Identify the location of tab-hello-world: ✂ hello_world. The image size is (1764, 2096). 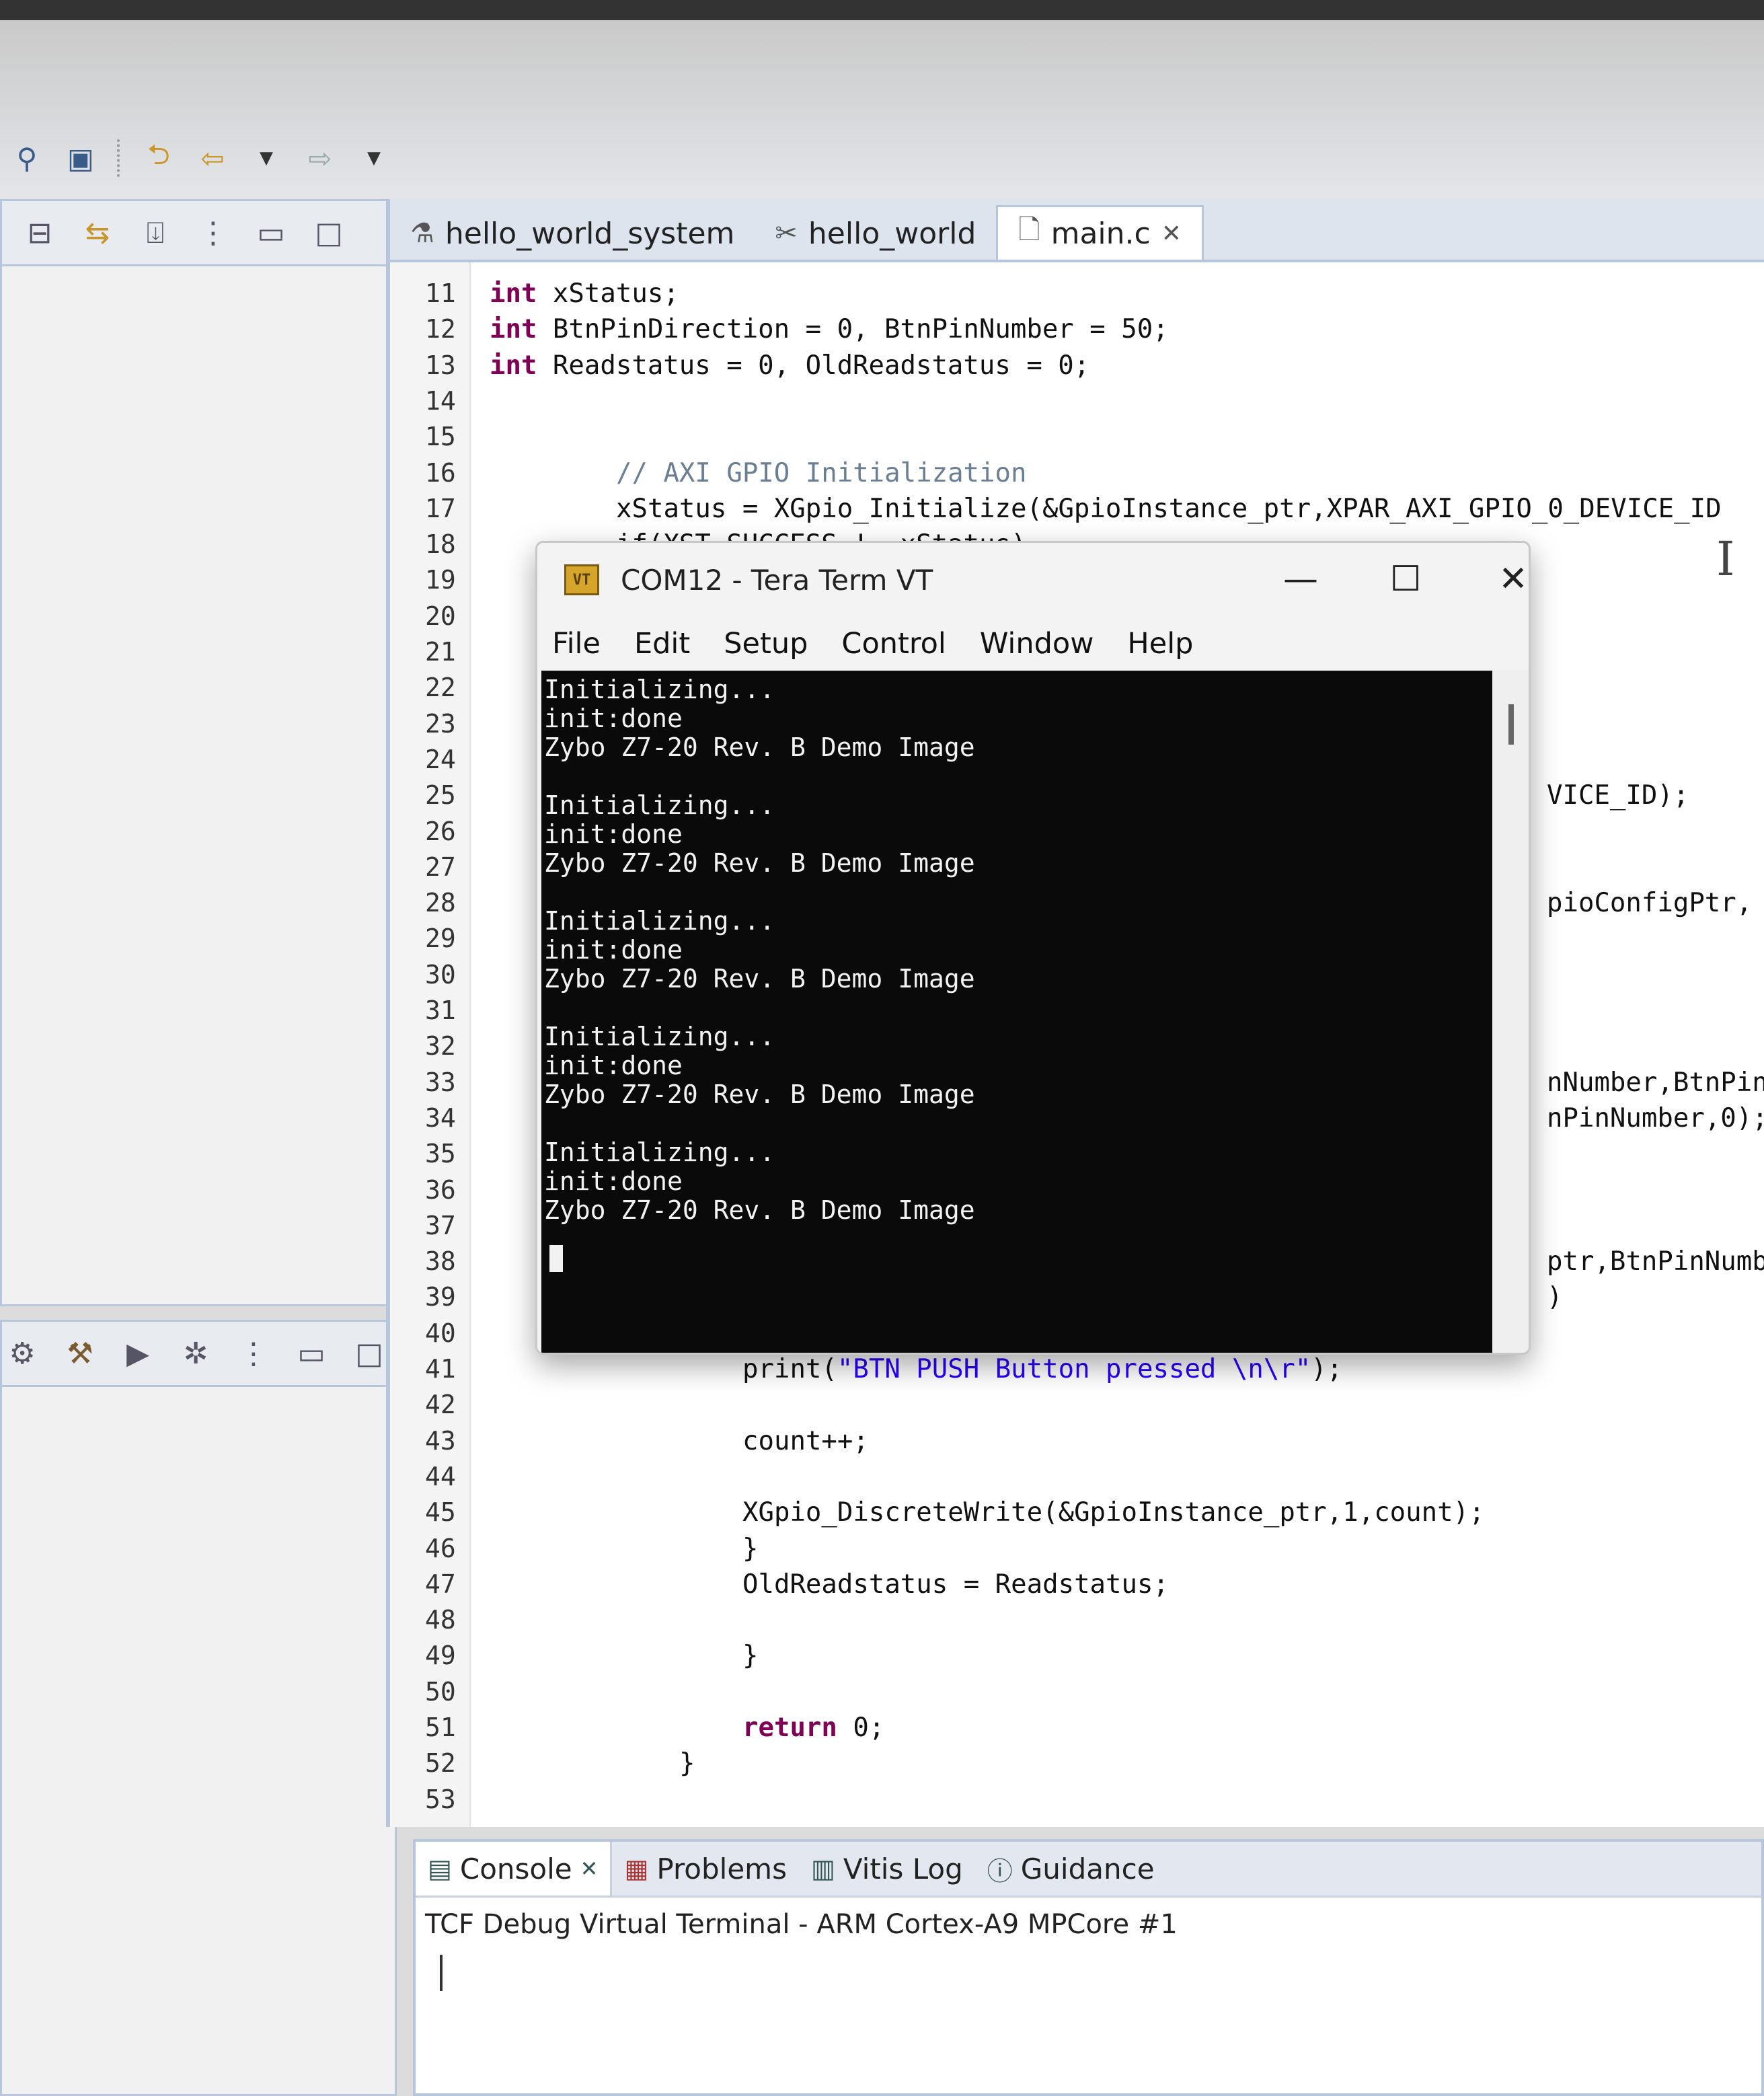
(876, 233).